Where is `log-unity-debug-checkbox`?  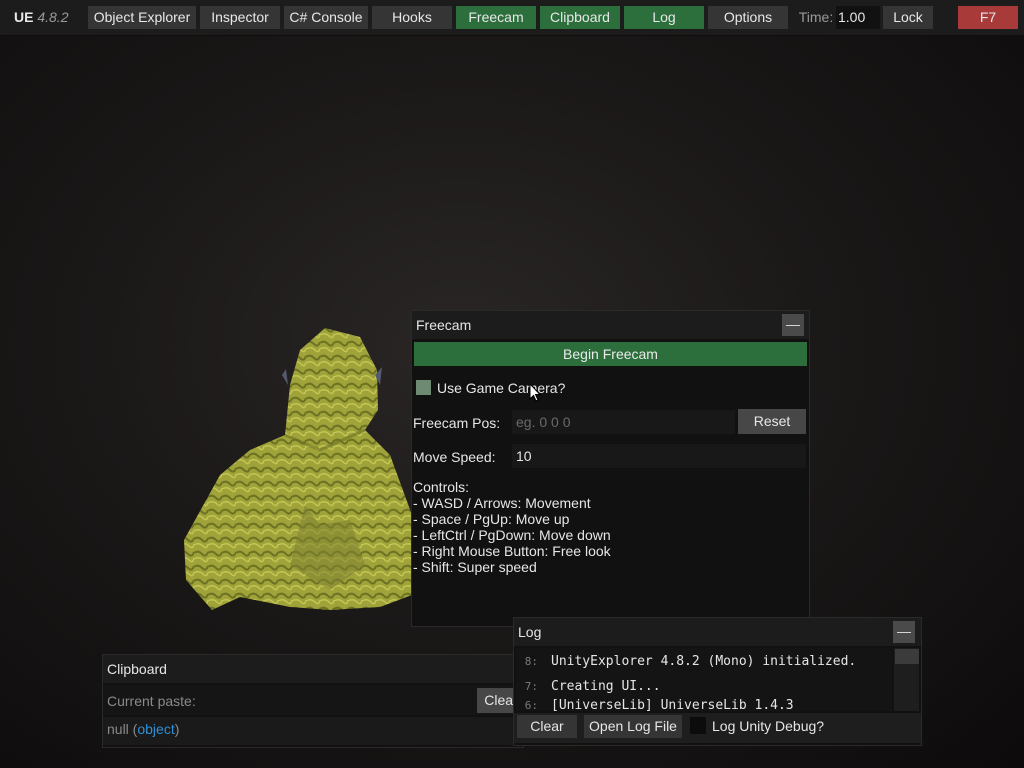
log-unity-debug-checkbox is located at coordinates (698, 725).